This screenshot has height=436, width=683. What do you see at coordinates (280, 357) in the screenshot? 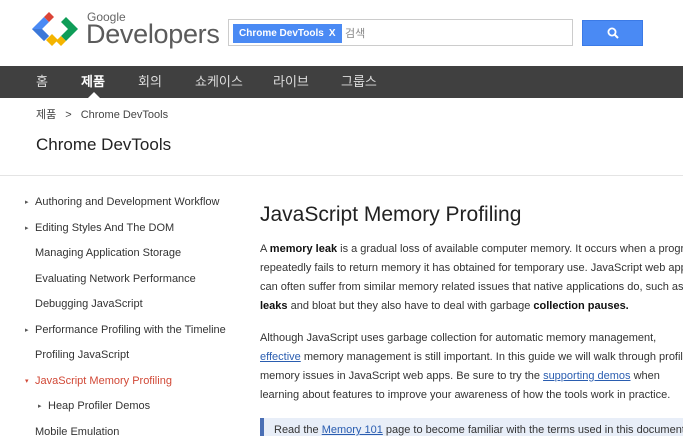
I see `effective-link: effective` at bounding box center [280, 357].